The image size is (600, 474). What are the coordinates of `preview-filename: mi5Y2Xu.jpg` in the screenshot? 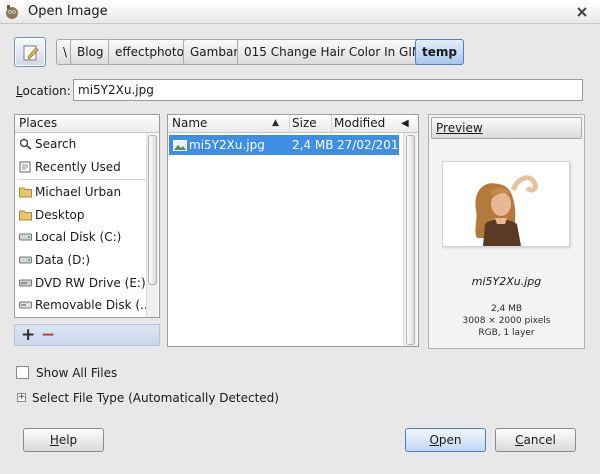 It's located at (506, 281).